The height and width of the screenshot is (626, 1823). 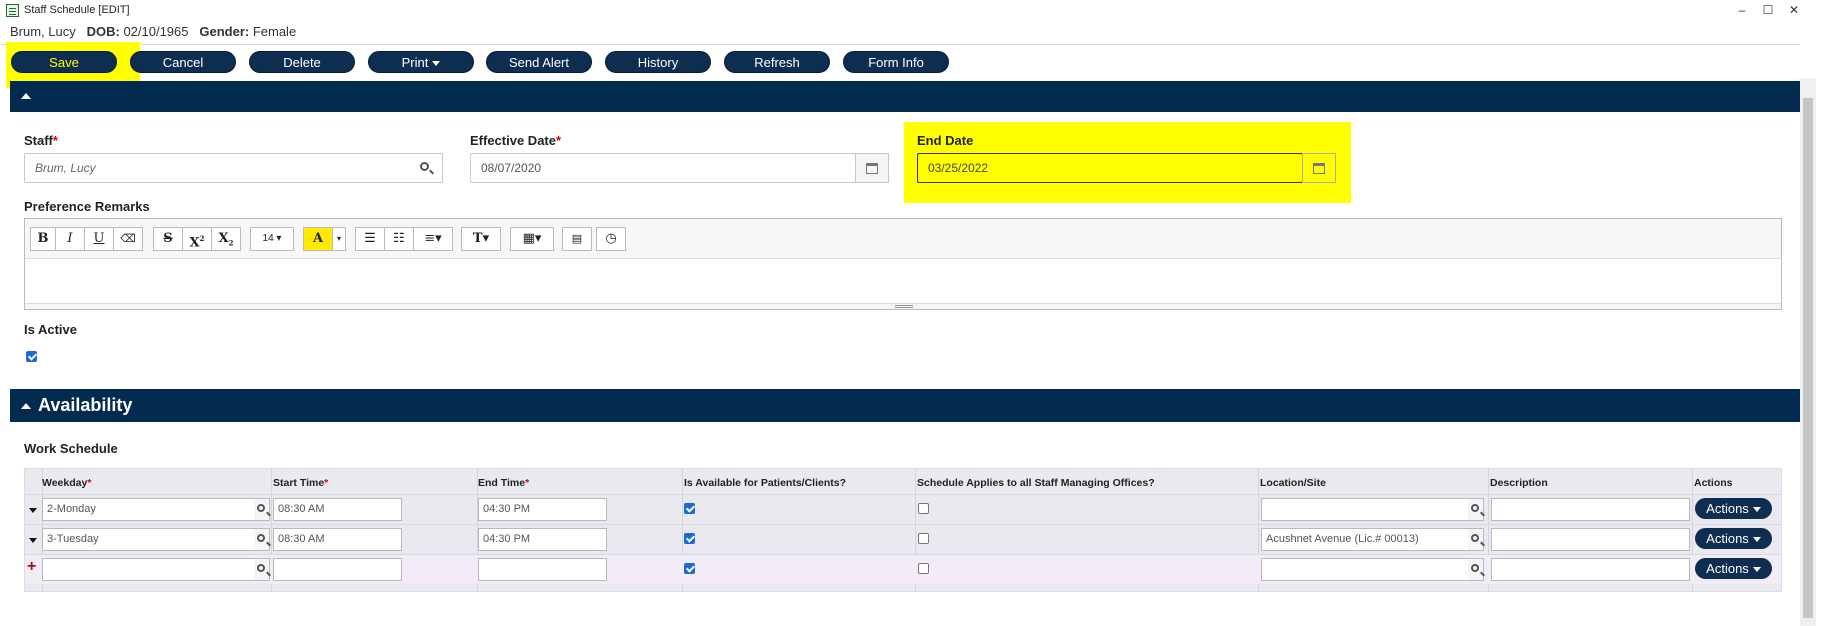 What do you see at coordinates (148, 509) in the screenshot?
I see `weekday-input: 2-Monday` at bounding box center [148, 509].